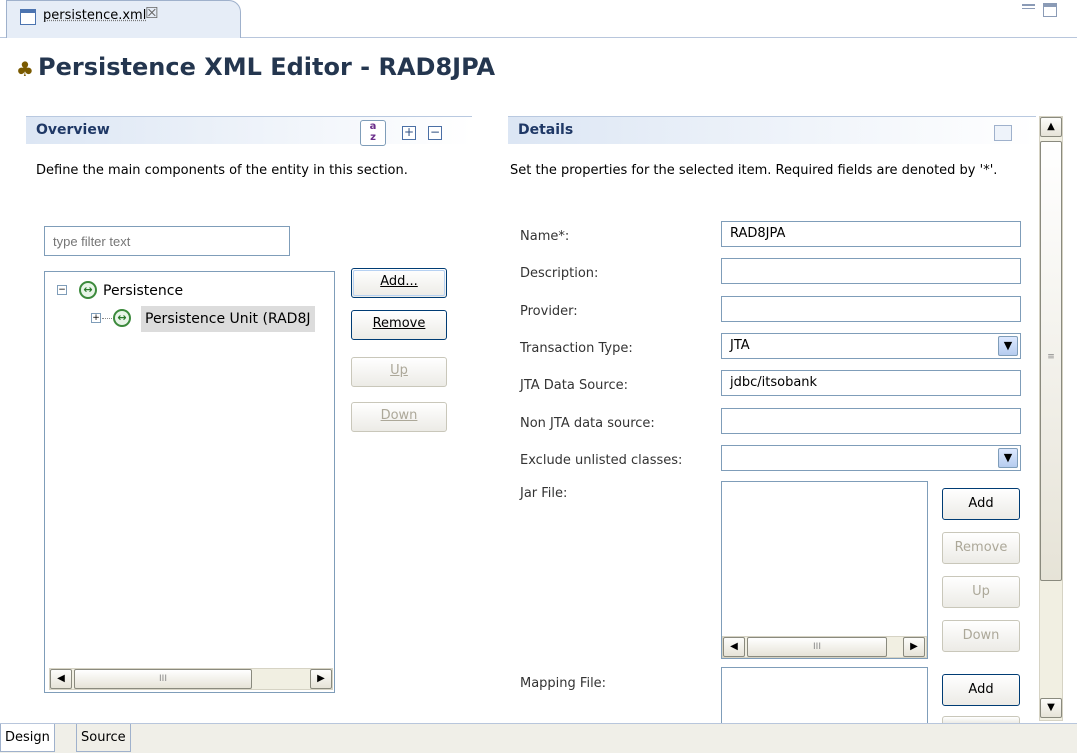 Image resolution: width=1077 pixels, height=753 pixels. I want to click on tree-node-persistence-unit: + ↔ Persistence Unit (RAD8J, so click(195, 319).